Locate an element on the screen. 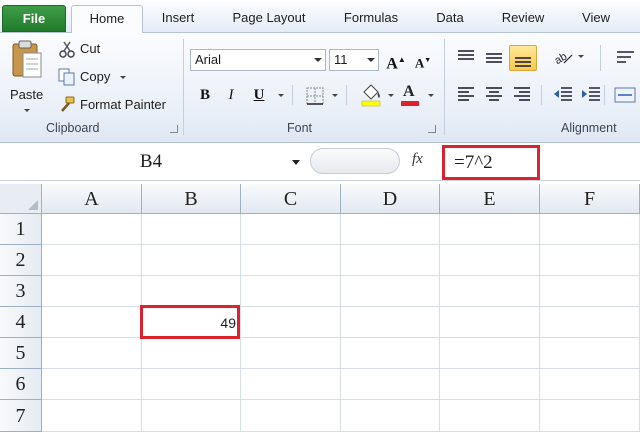  tab-formulas: Formulas is located at coordinates (371, 19).